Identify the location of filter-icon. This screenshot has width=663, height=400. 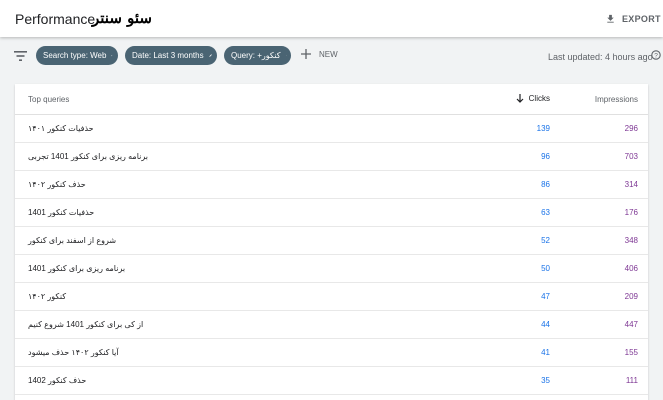
(20, 56).